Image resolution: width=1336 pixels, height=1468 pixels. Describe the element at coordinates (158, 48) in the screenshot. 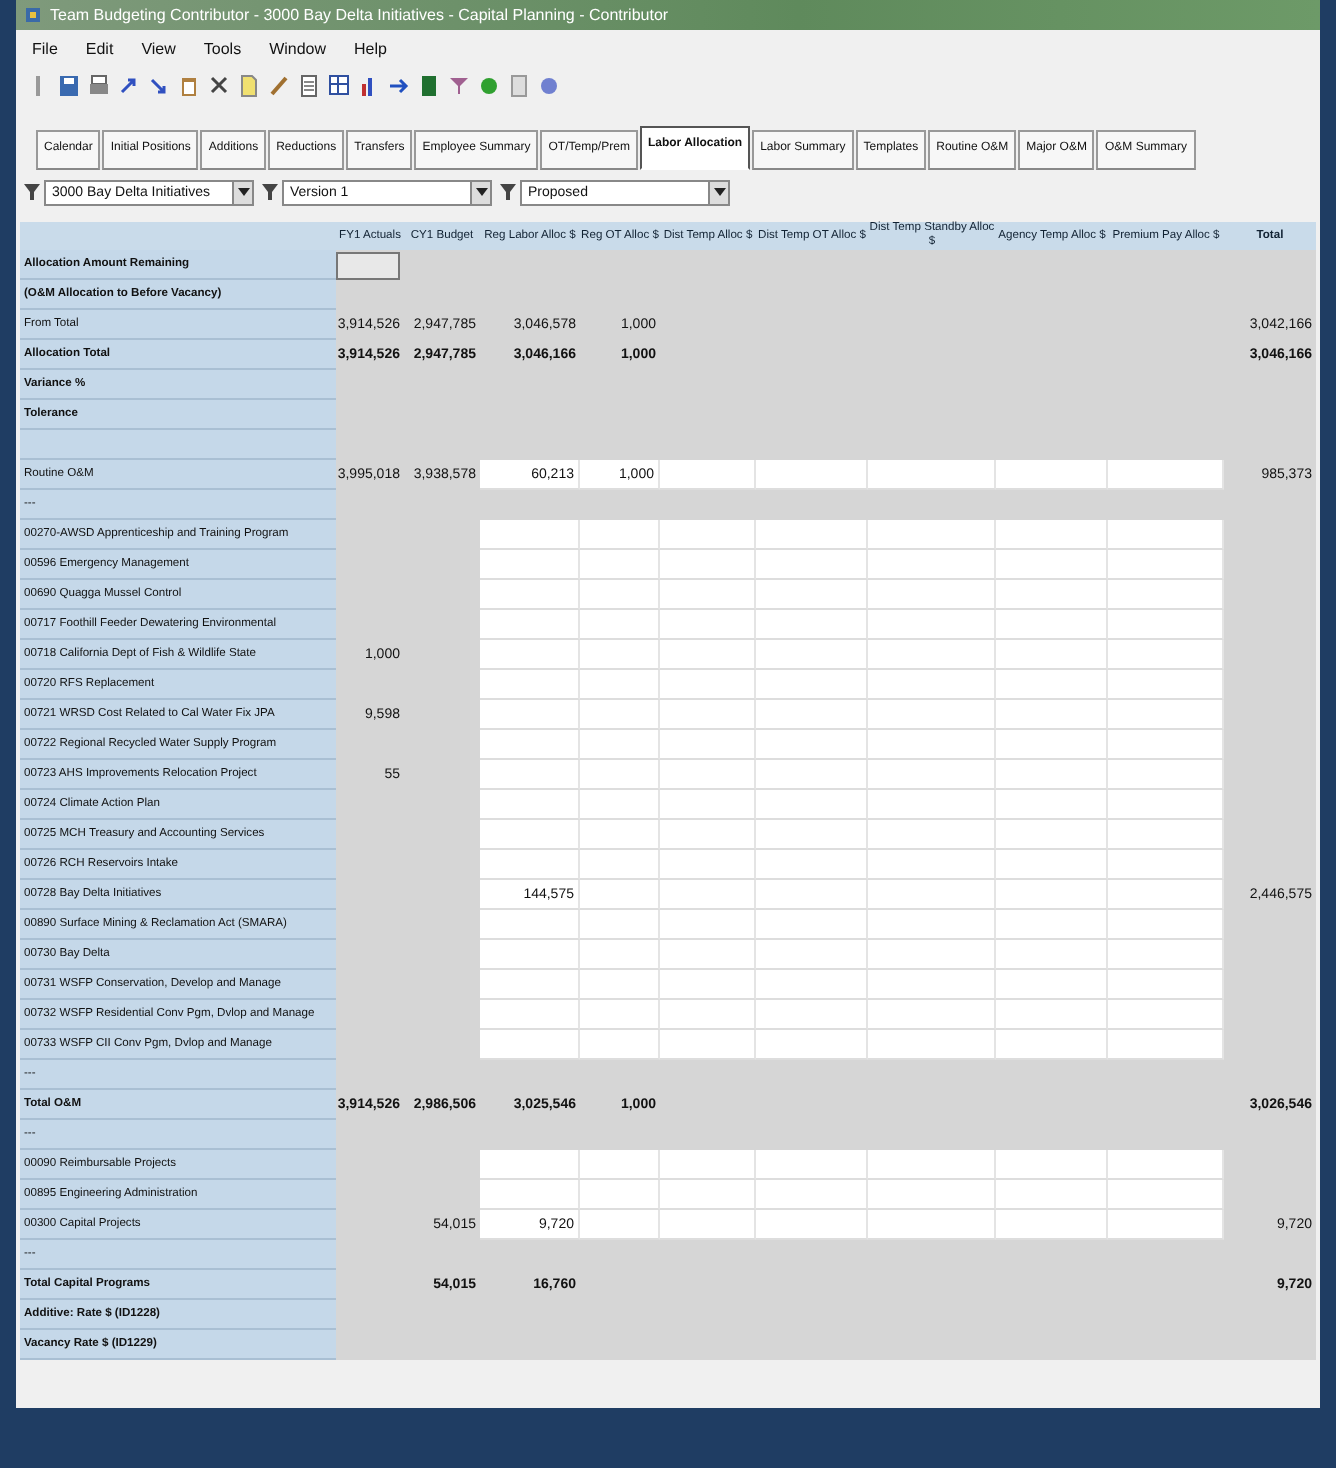

I see `menu-item: View` at that location.